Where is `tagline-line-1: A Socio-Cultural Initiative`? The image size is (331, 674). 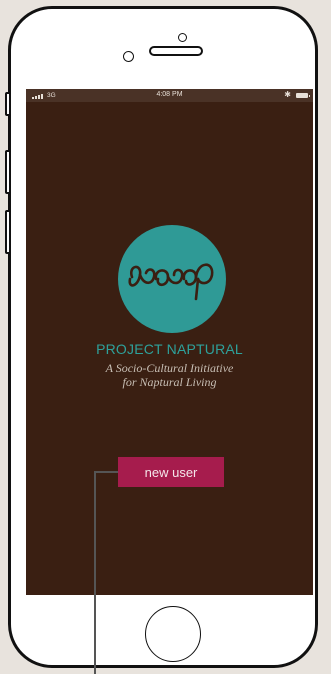 tagline-line-1: A Socio-Cultural Initiative is located at coordinates (169, 368).